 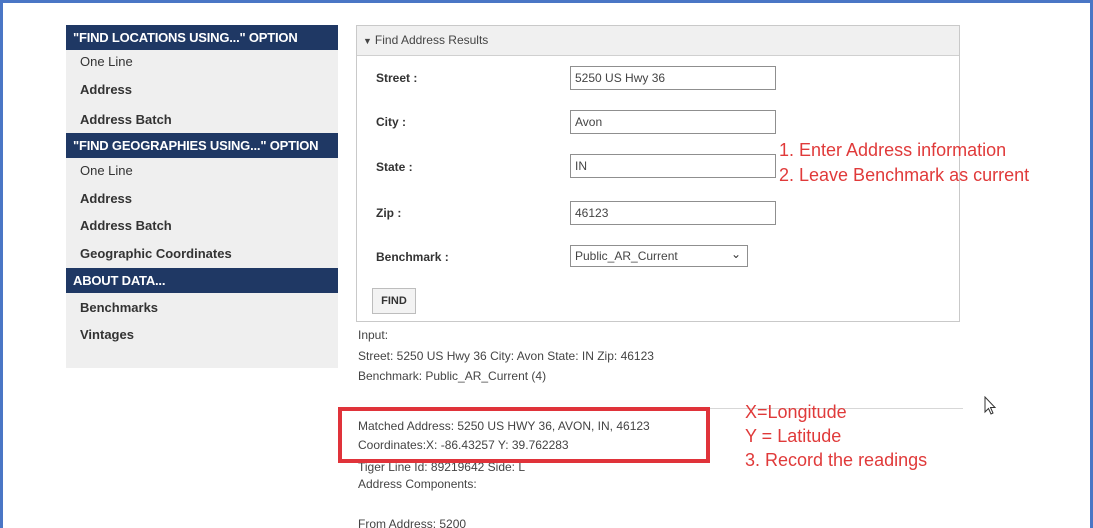 I want to click on collapse-triangle-icon: ▼, so click(x=367, y=41).